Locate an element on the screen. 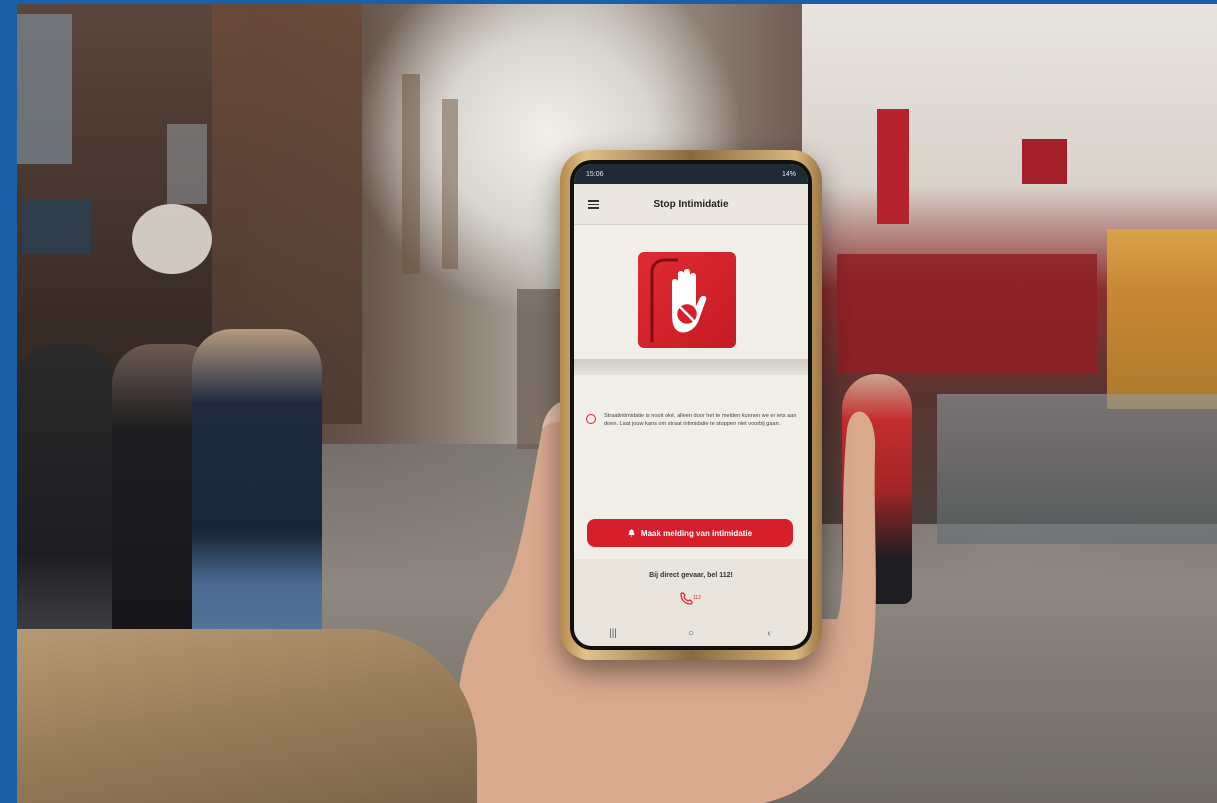  terrace-fence is located at coordinates (1077, 469).